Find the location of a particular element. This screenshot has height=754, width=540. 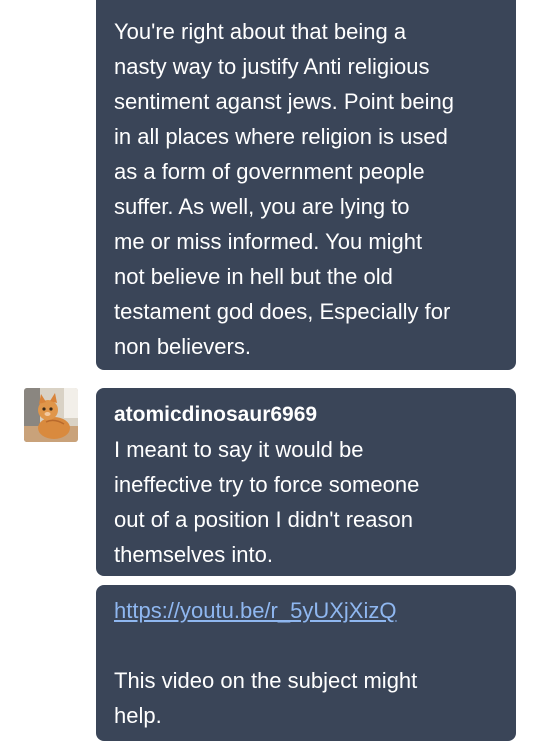

video-link: https://youtu.be/r_5yUXjXizQ is located at coordinates (306, 610).